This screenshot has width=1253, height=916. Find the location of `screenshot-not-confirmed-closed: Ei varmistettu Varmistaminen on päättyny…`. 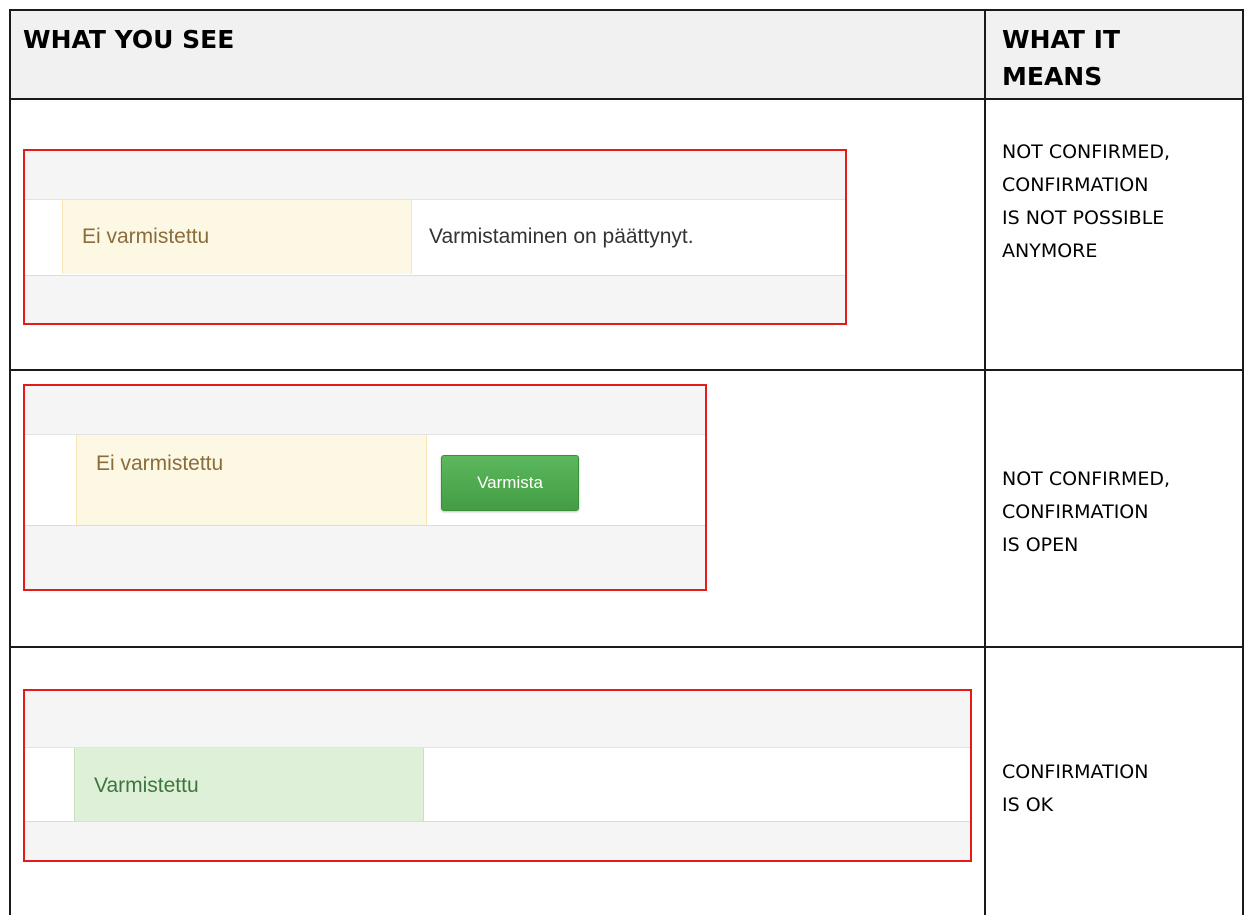

screenshot-not-confirmed-closed: Ei varmistettu Varmistaminen on päättyny… is located at coordinates (435, 237).